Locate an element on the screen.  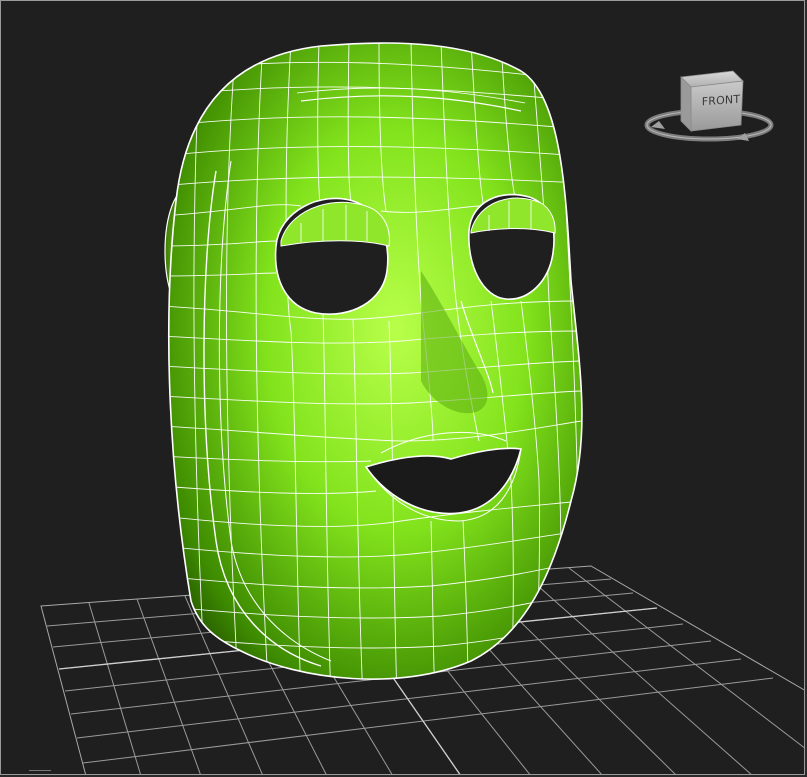
viewcube-icon is located at coordinates (709, 106).